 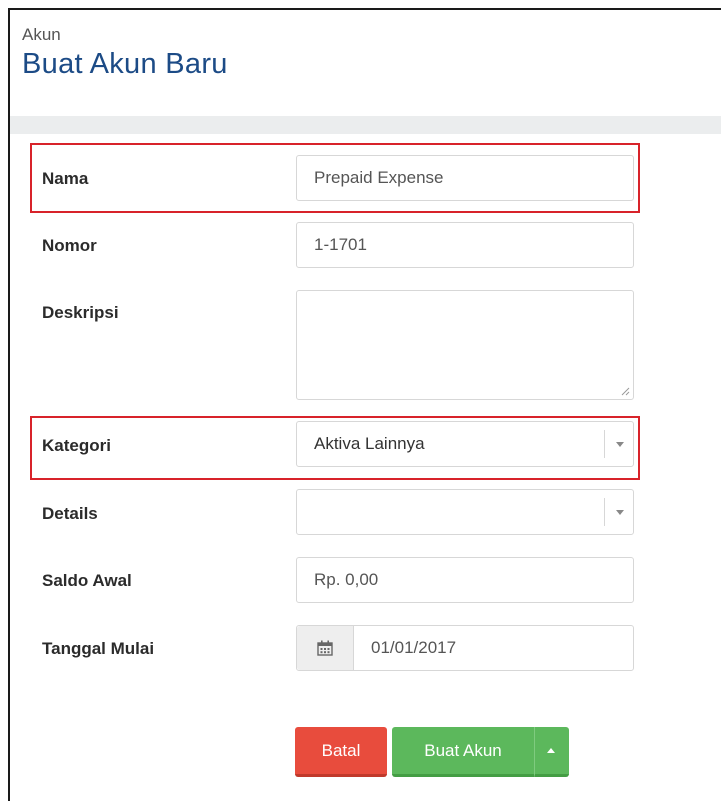 I want to click on section-divider, so click(x=365, y=125).